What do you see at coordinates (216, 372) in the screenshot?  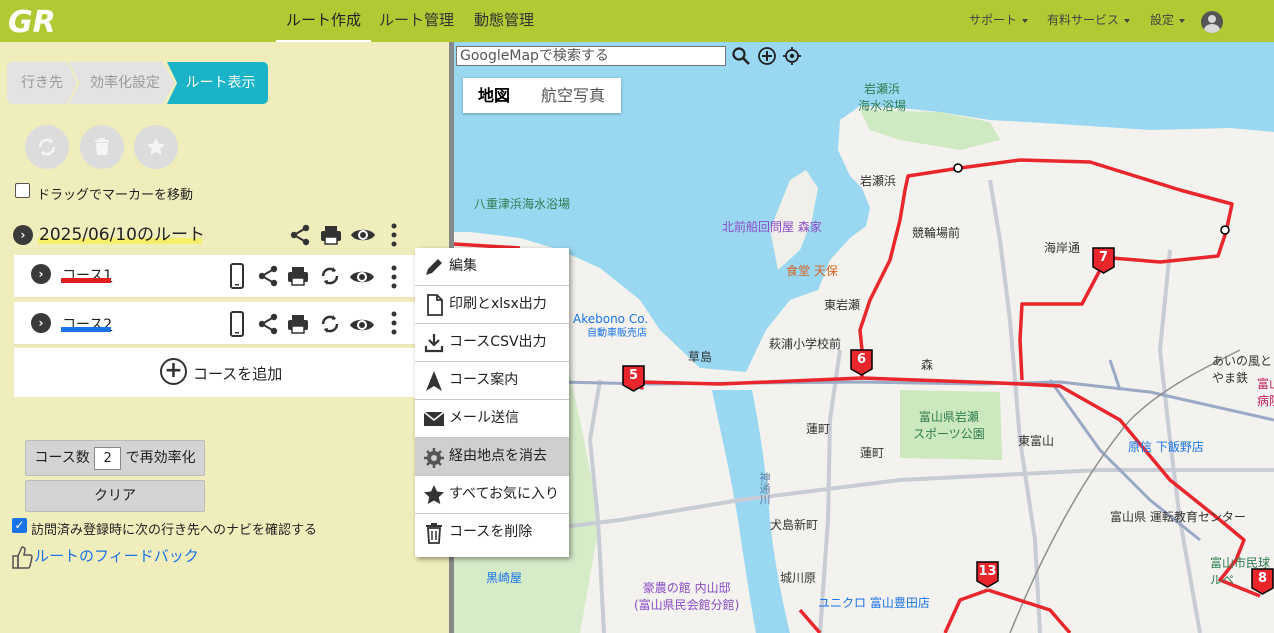 I see `add-course-button: + コースを追加` at bounding box center [216, 372].